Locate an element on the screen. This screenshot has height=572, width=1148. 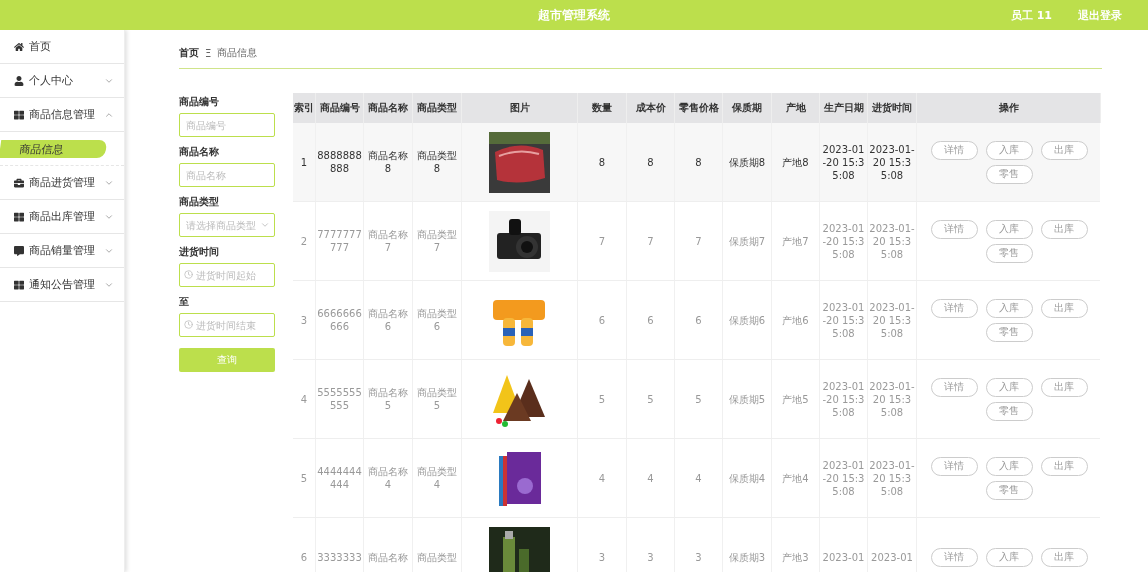
table-cell: 产地3 is located at coordinates (796, 545).